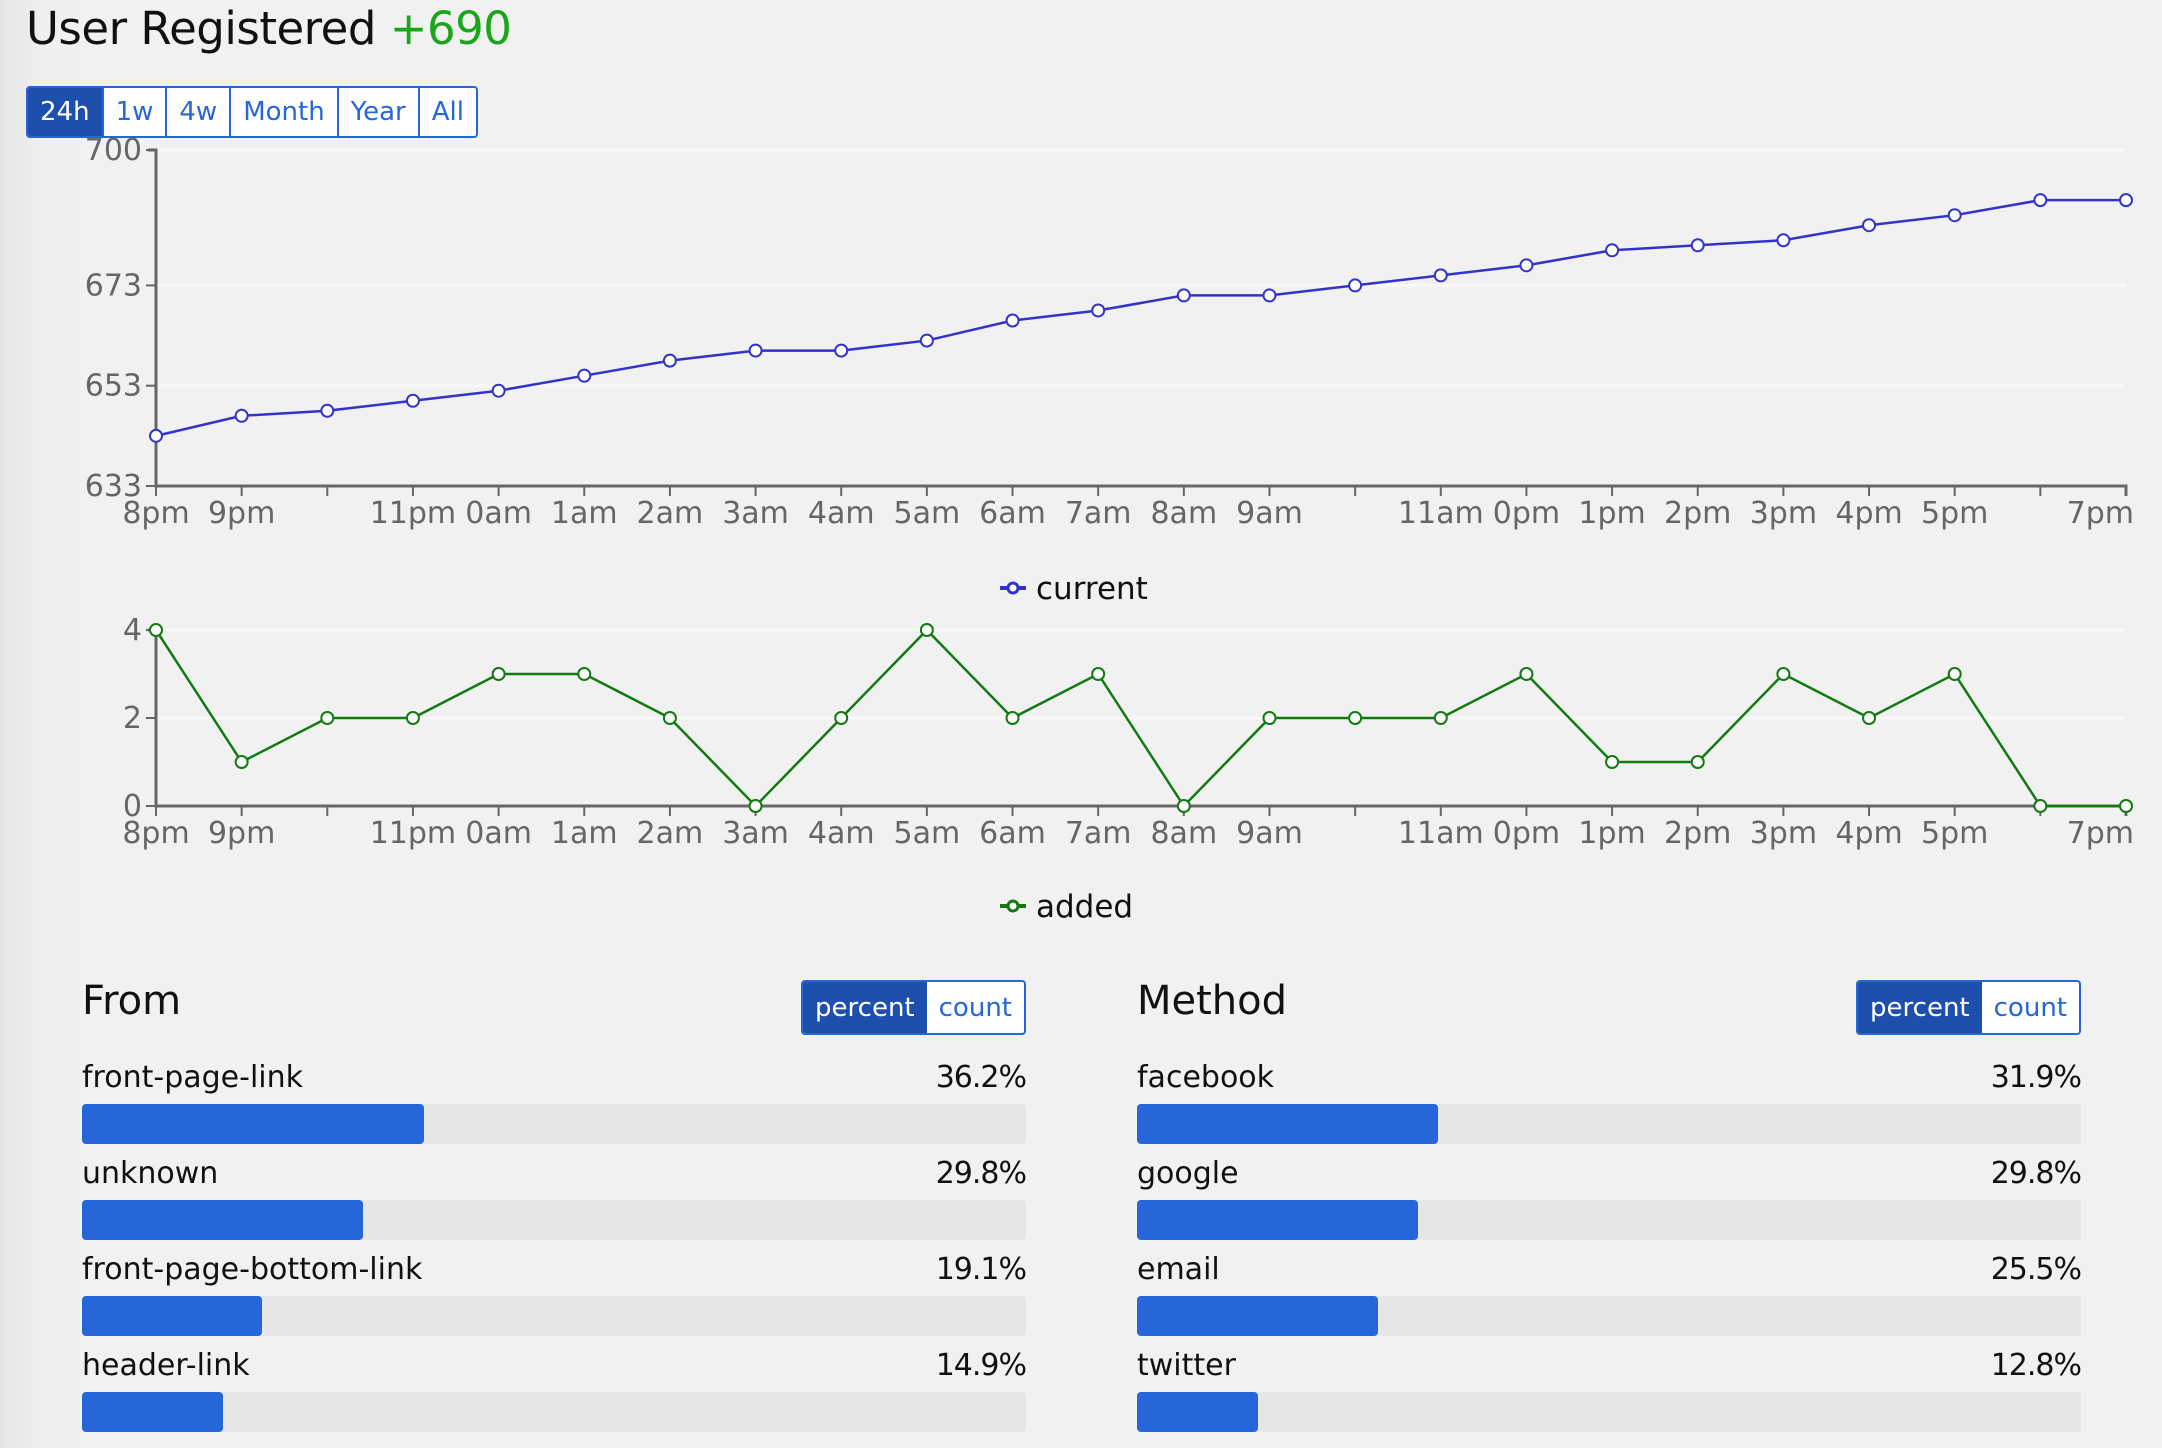 The height and width of the screenshot is (1448, 2162). What do you see at coordinates (1920, 1007) in the screenshot?
I see `method-percent-button: percent` at bounding box center [1920, 1007].